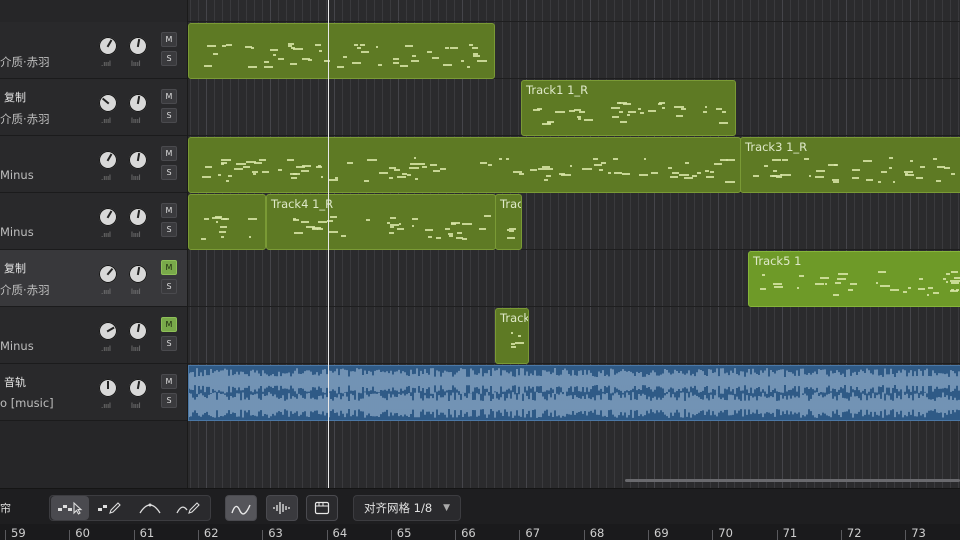  What do you see at coordinates (93, 221) in the screenshot?
I see `track-header-4: Minus .ıııl lıııl M S` at bounding box center [93, 221].